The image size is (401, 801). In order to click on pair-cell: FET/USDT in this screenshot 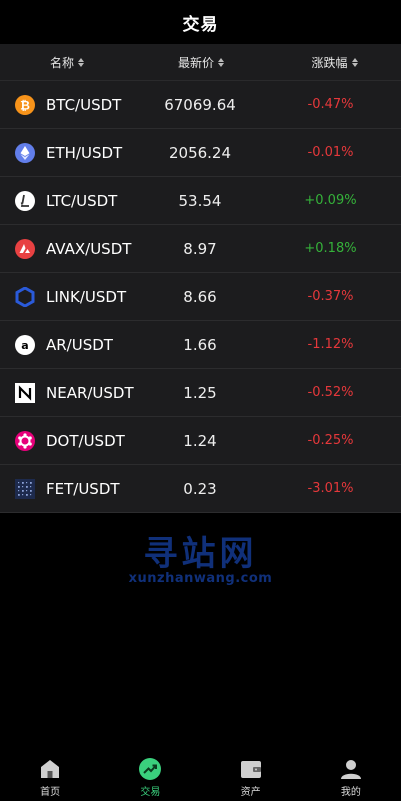, I will do `click(80, 488)`.